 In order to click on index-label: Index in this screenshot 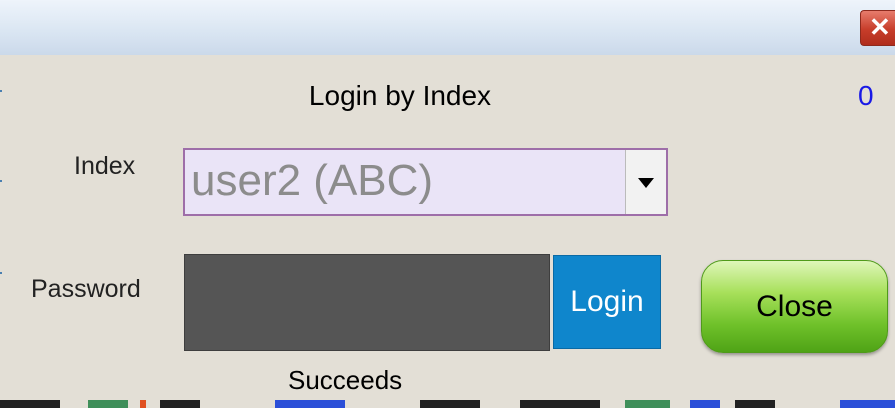, I will do `click(105, 166)`.